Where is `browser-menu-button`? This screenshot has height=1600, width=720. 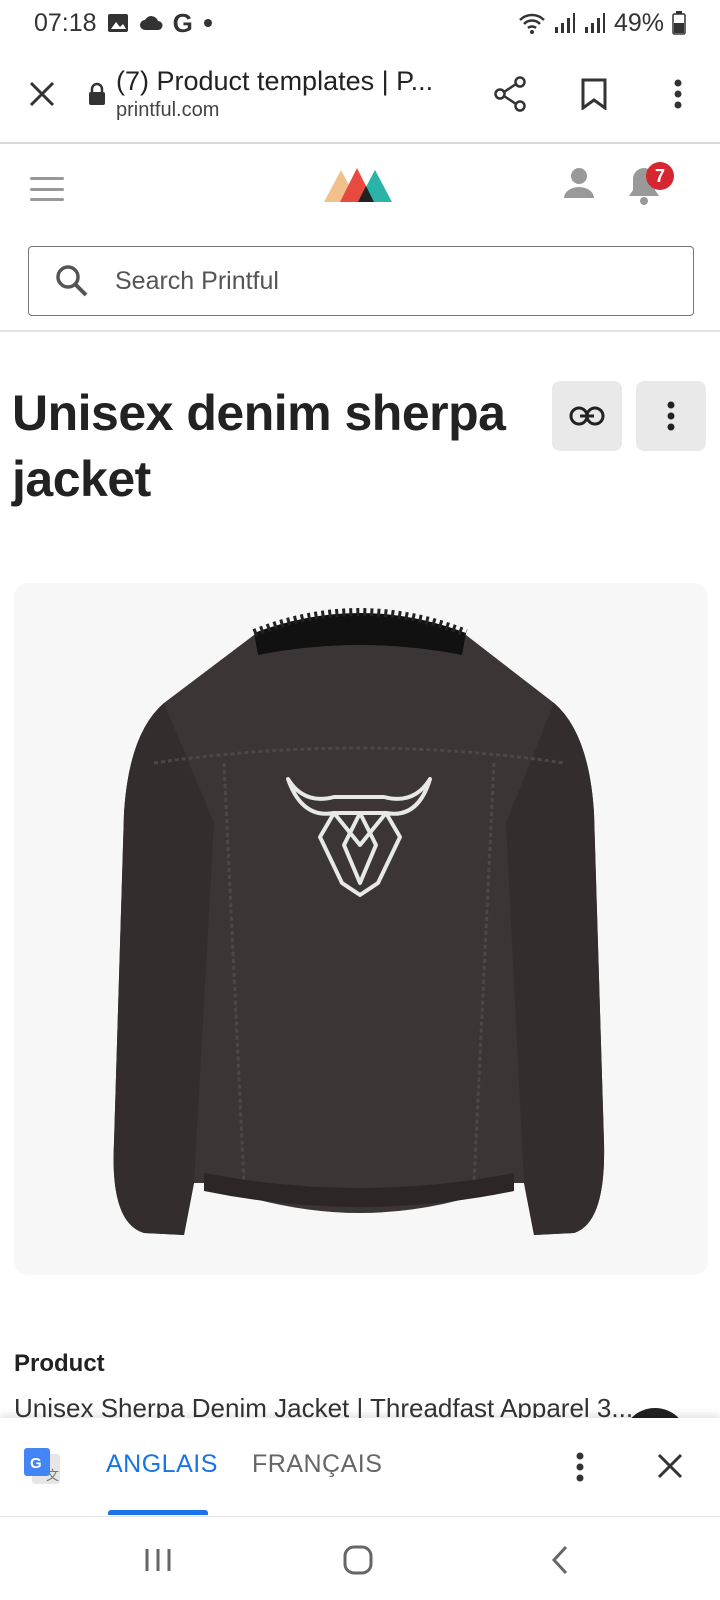 browser-menu-button is located at coordinates (678, 94).